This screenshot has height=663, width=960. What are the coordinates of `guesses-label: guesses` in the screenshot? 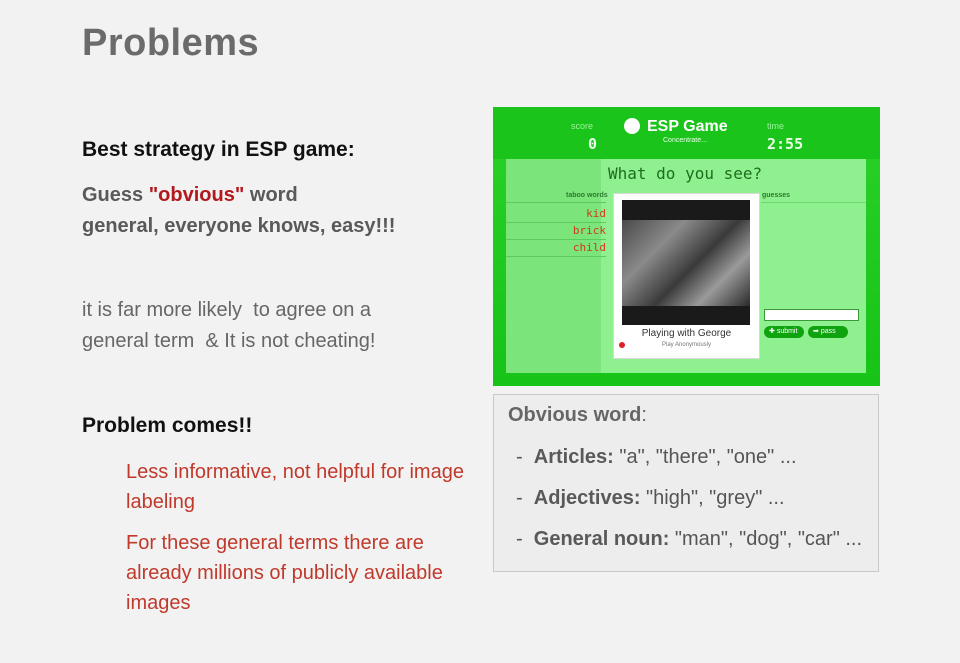 It's located at (776, 195).